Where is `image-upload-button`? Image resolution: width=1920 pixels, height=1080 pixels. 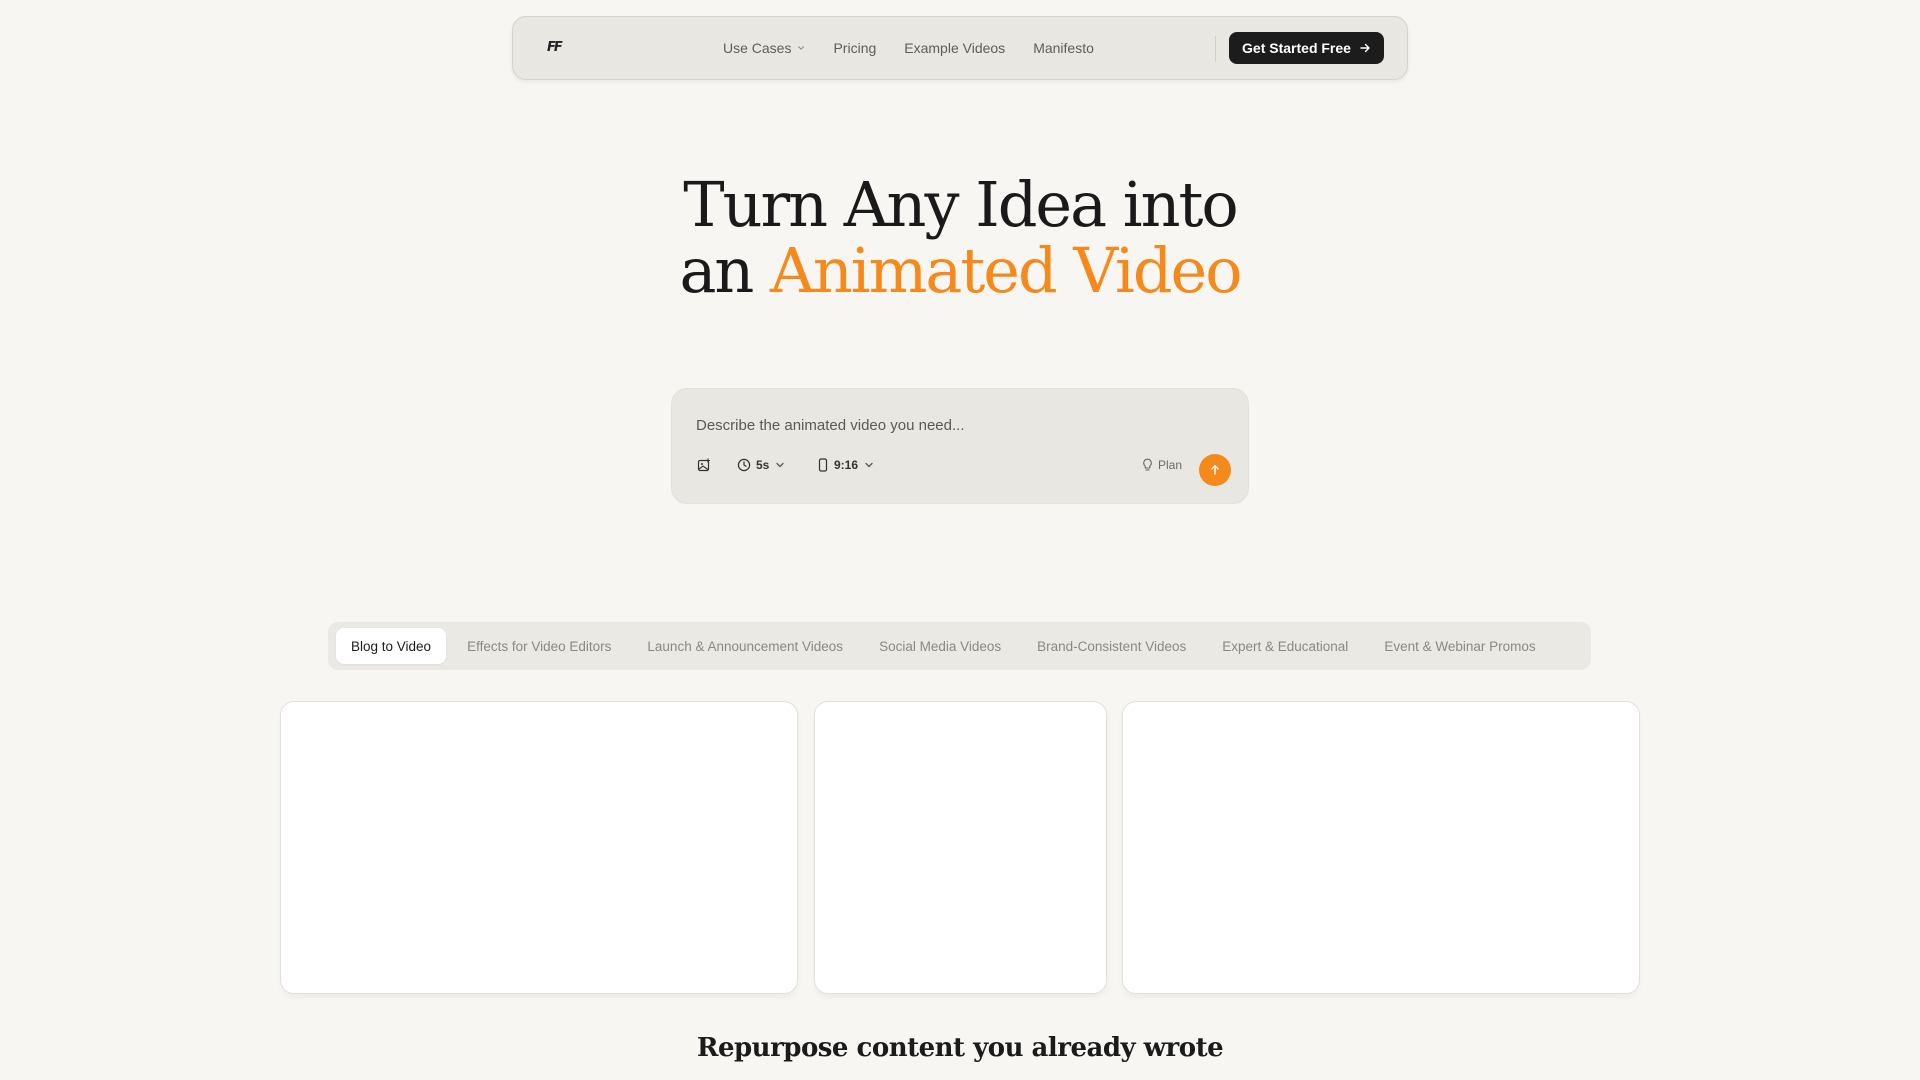
image-upload-button is located at coordinates (704, 465).